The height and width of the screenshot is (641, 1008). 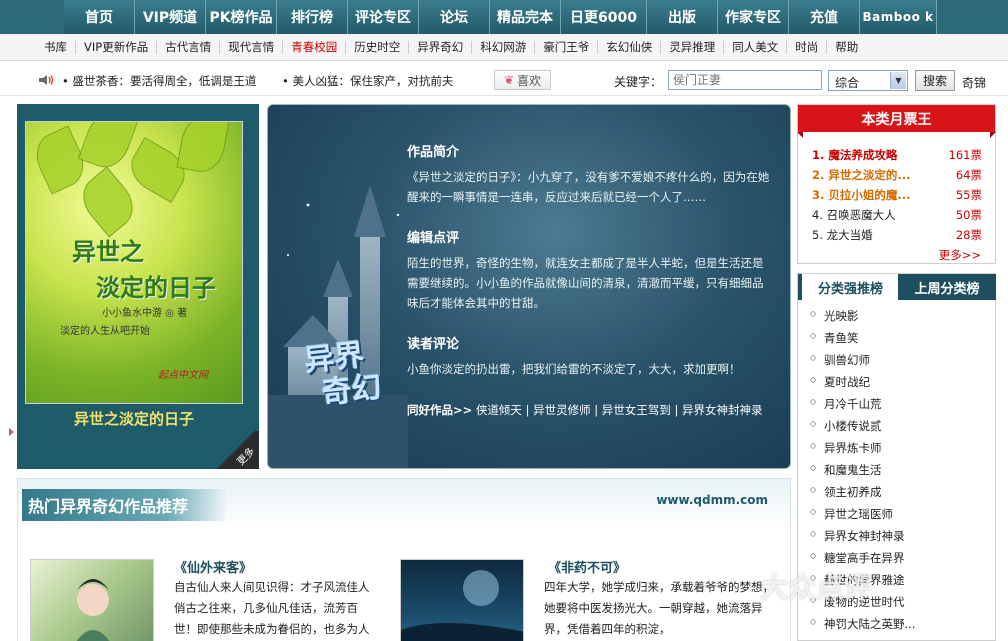 I want to click on category-tab: 异界奇幻, so click(x=441, y=47).